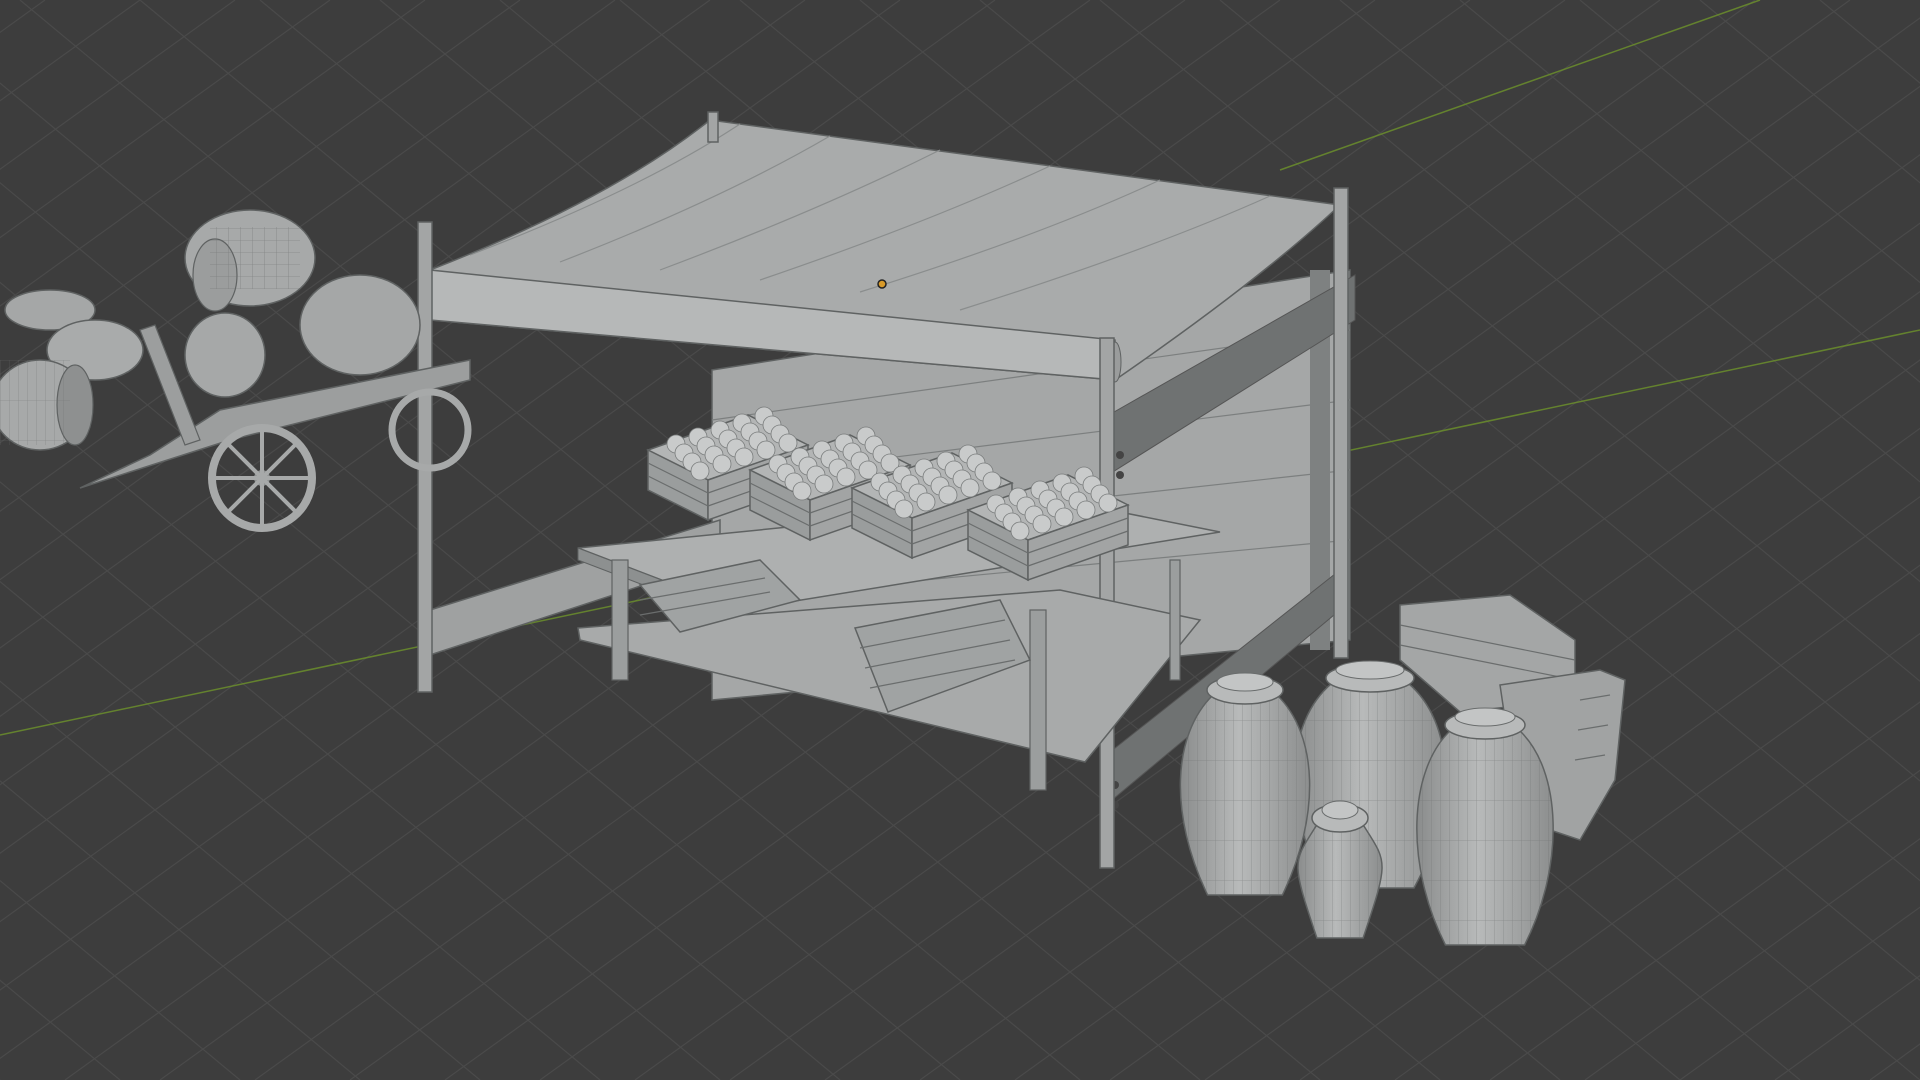 Image resolution: width=1920 pixels, height=1080 pixels. I want to click on origin-marker, so click(882, 284).